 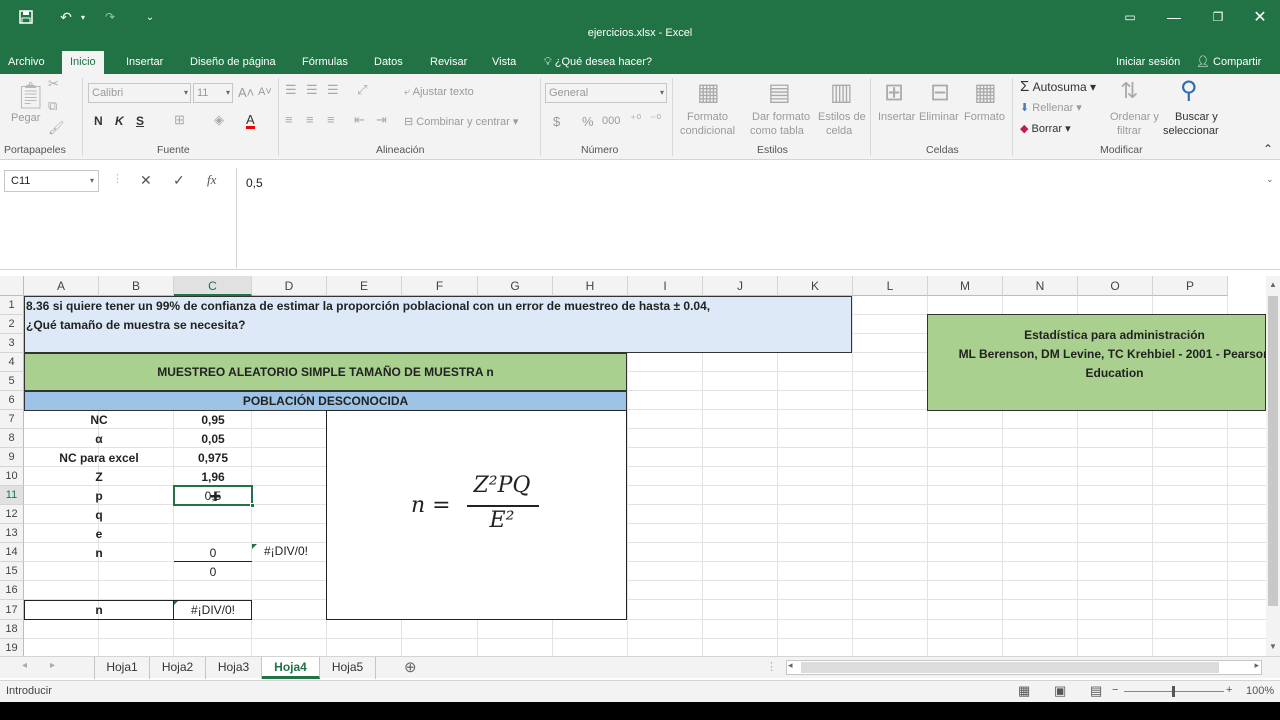 What do you see at coordinates (1045, 128) in the screenshot?
I see `clear-button: ◆ Borrar ▾` at bounding box center [1045, 128].